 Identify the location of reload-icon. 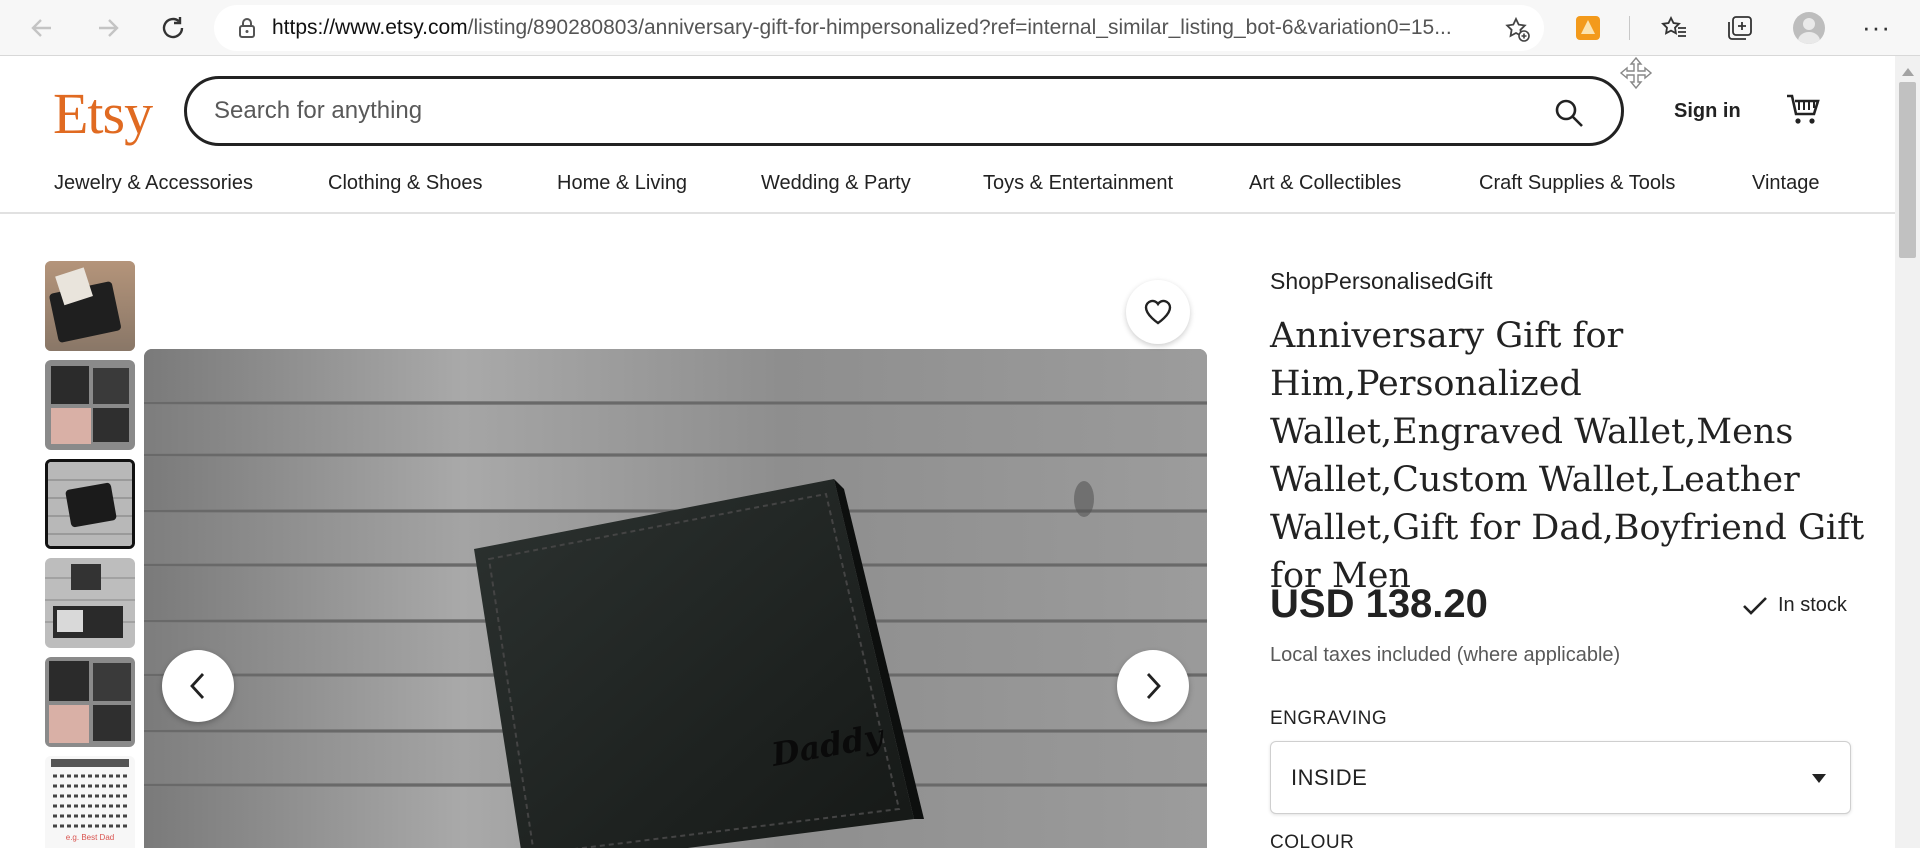
(173, 28).